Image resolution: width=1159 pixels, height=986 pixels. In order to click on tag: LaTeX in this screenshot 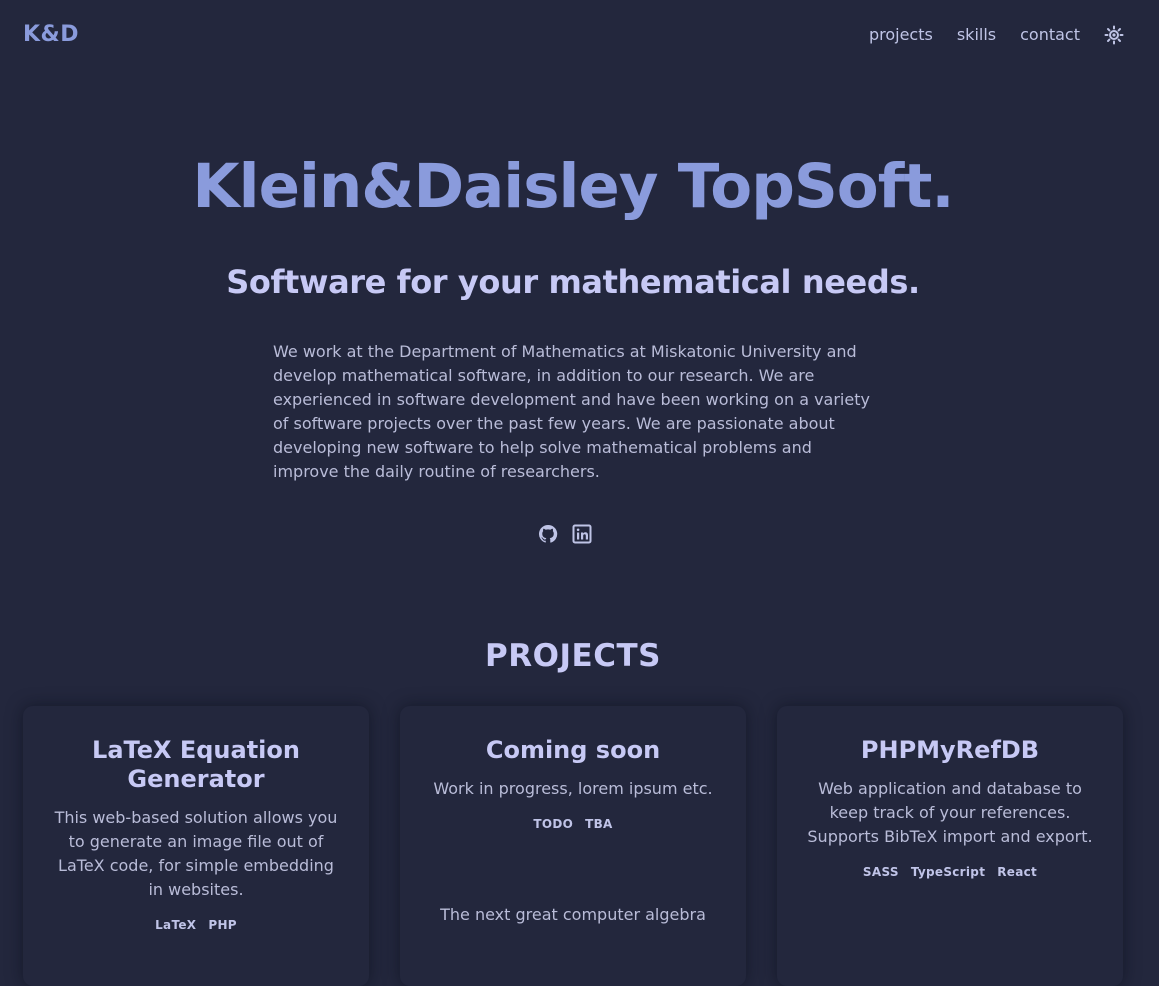, I will do `click(176, 925)`.